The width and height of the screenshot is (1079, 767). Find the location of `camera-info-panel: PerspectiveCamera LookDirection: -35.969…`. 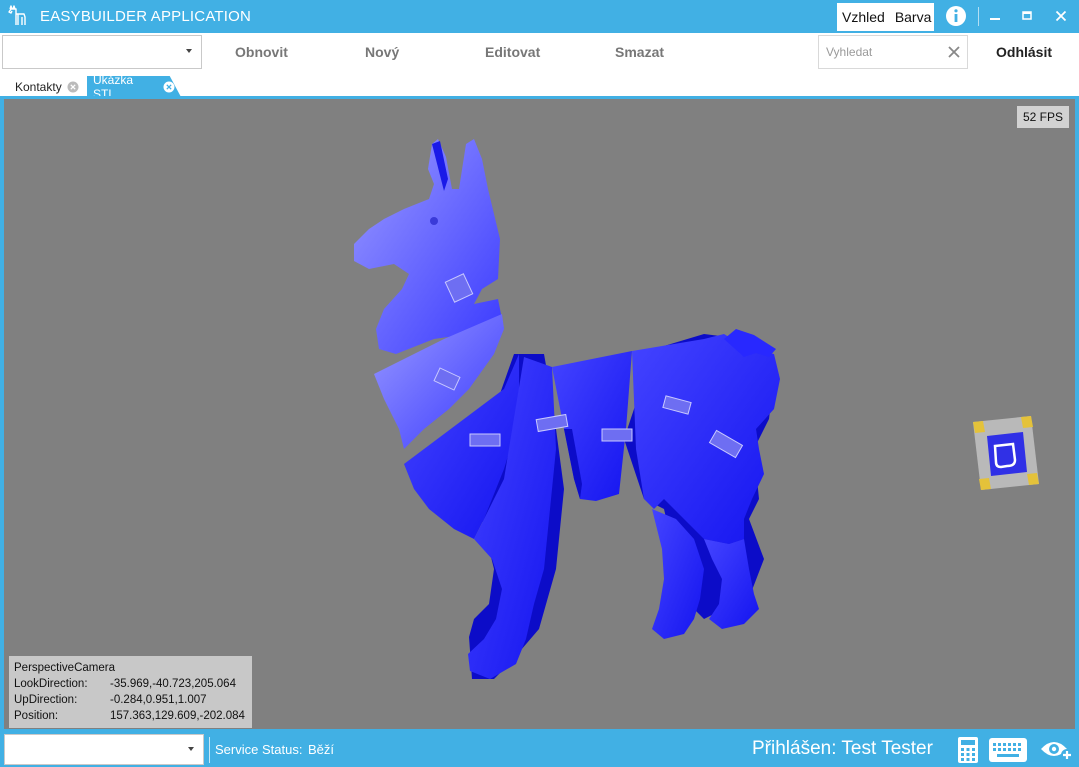

camera-info-panel: PerspectiveCamera LookDirection: -35.969… is located at coordinates (130, 692).